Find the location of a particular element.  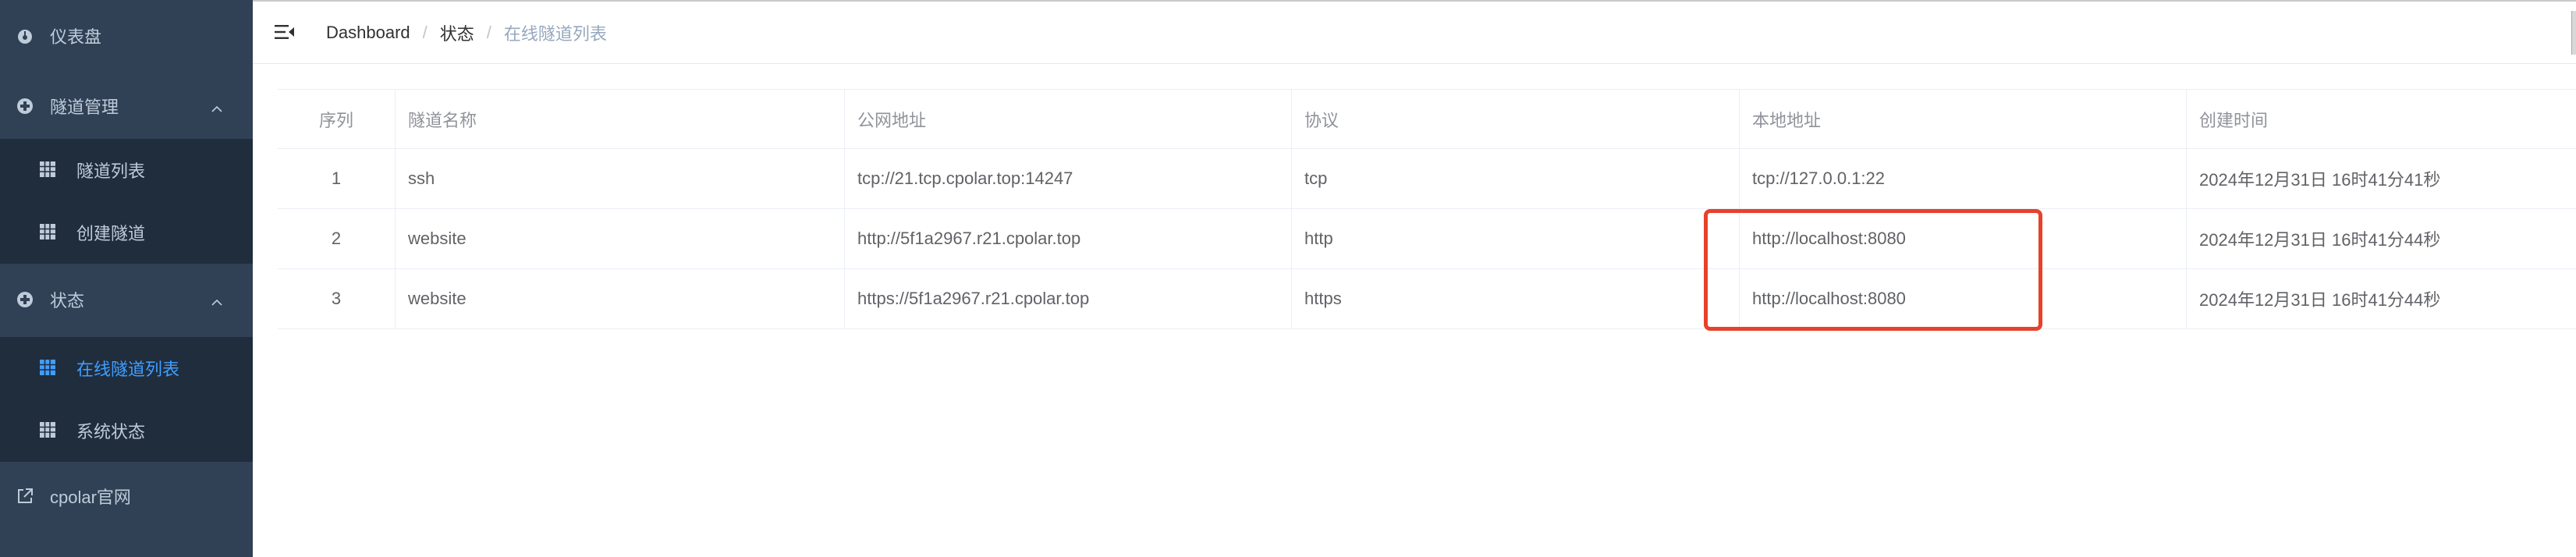

column-header-protocol: 协议 is located at coordinates (1516, 119).